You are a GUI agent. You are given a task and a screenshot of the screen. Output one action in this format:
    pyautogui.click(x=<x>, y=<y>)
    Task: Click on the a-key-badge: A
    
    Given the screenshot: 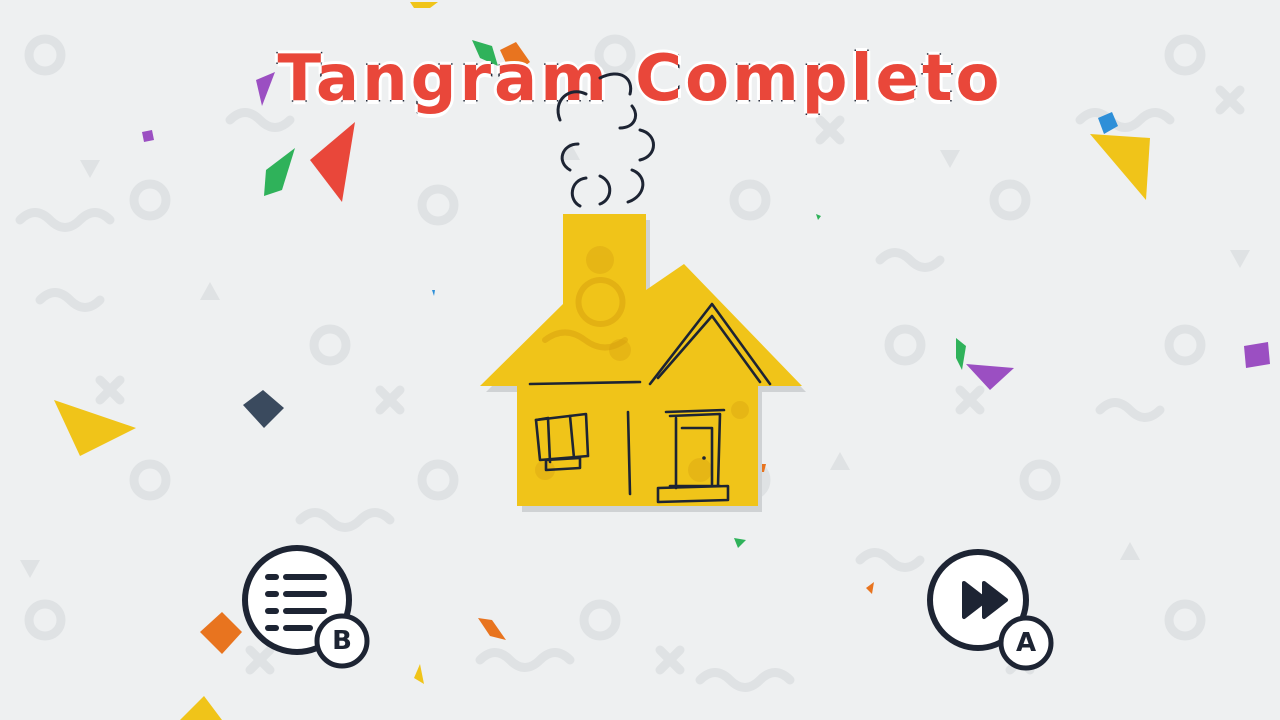 What is the action you would take?
    pyautogui.click(x=1026, y=643)
    